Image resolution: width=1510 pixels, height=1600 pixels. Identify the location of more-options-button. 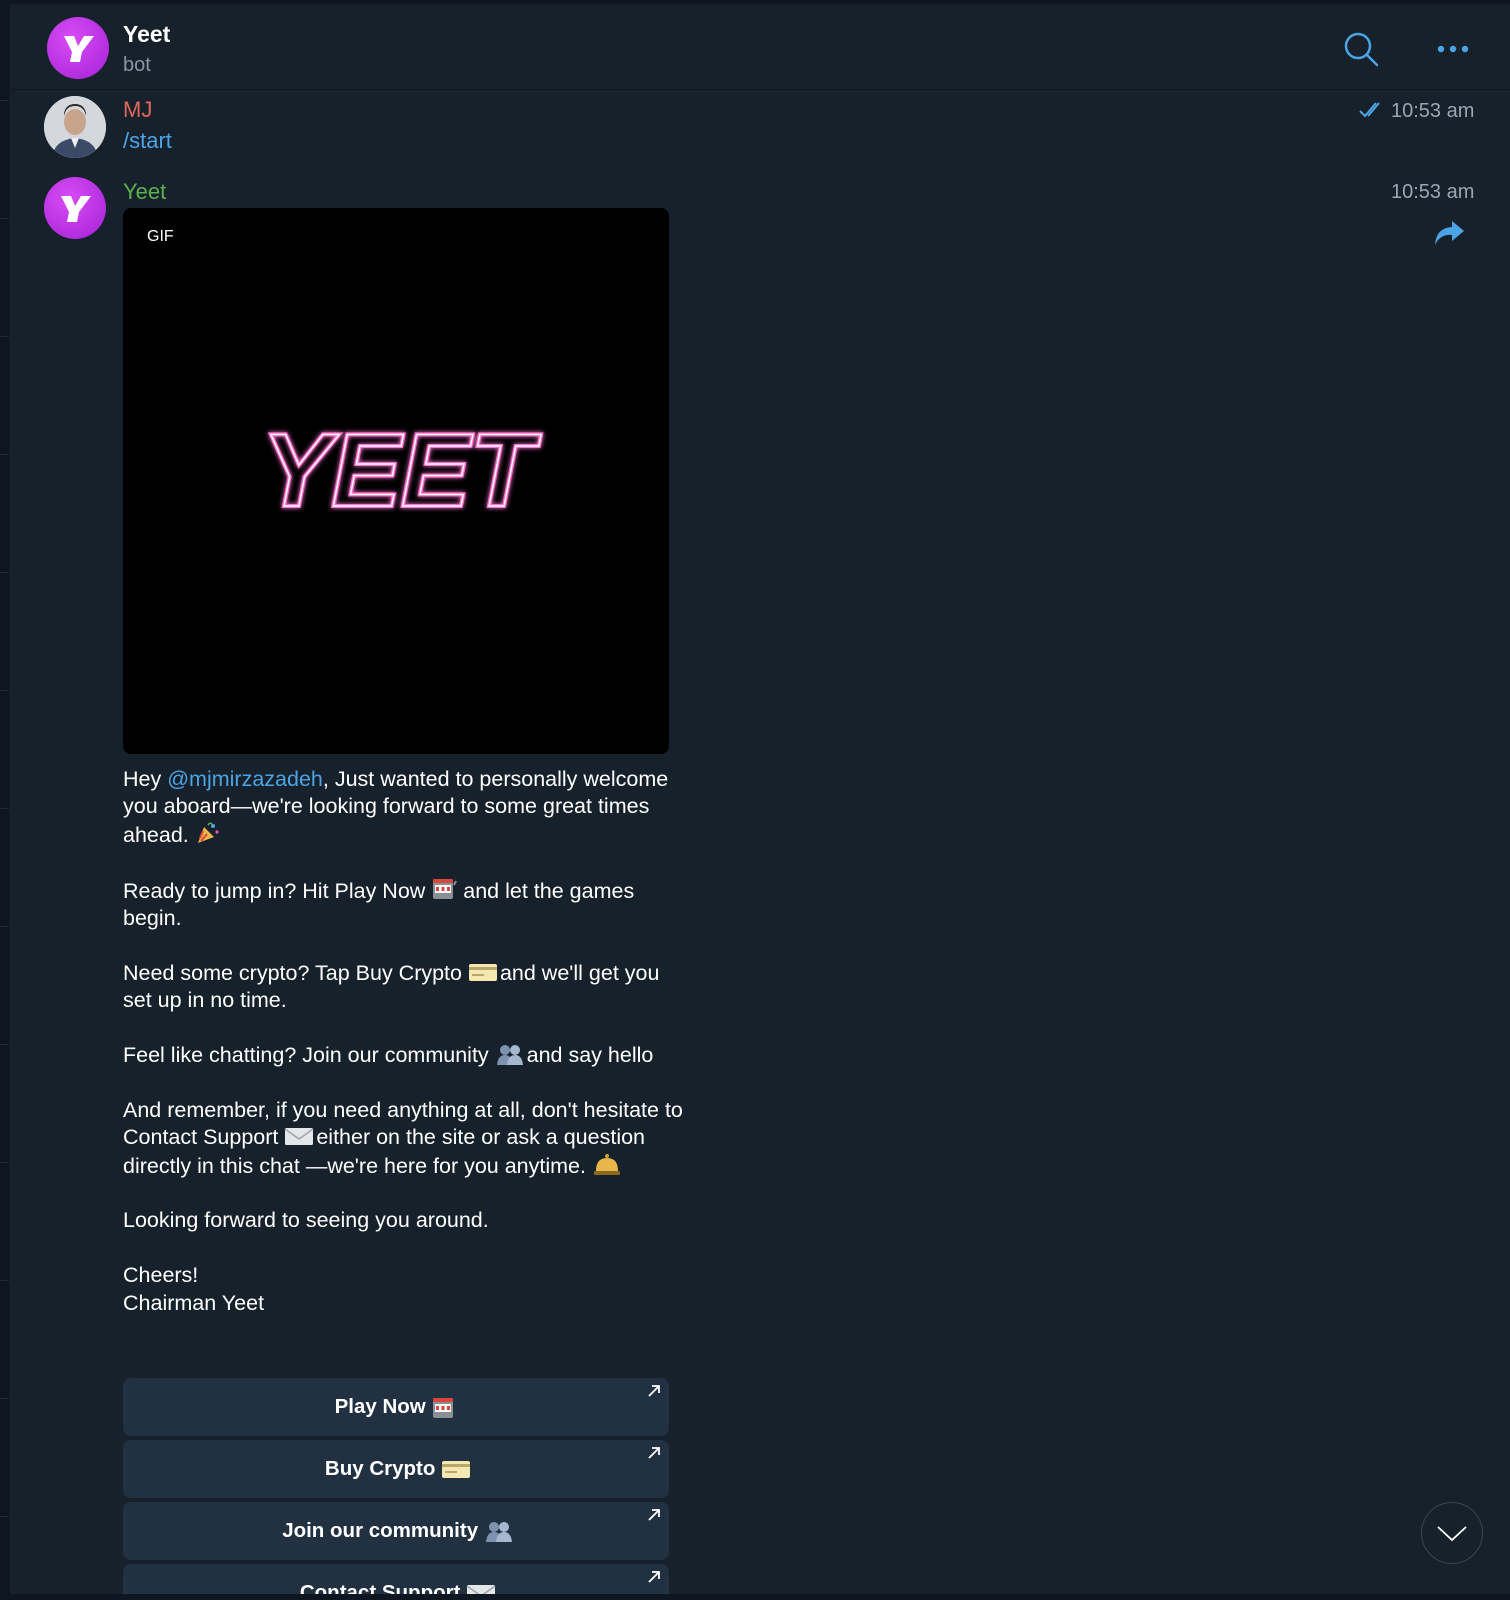
(1455, 49).